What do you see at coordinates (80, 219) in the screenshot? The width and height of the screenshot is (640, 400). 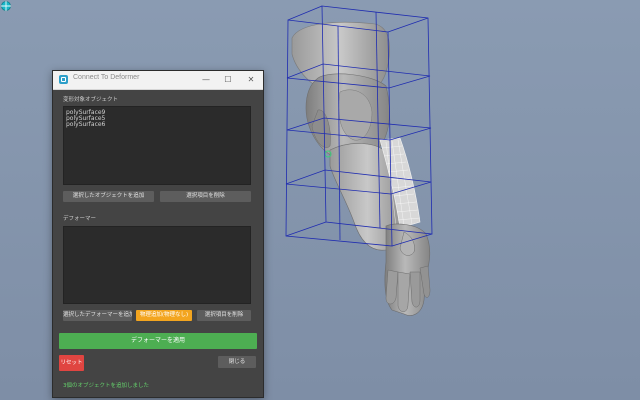 I see `deformer-section-label: デフォーマー` at bounding box center [80, 219].